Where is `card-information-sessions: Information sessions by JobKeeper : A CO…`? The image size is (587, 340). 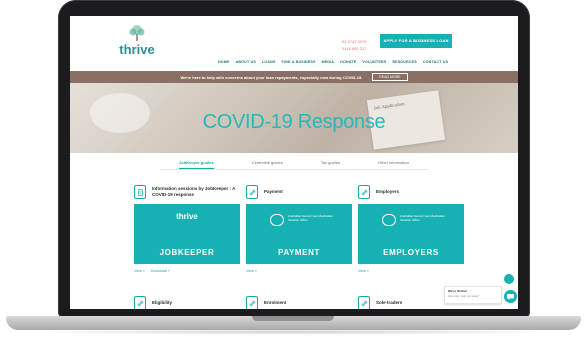
card-information-sessions: Information sessions by JobKeeper : A CO… is located at coordinates (187, 226).